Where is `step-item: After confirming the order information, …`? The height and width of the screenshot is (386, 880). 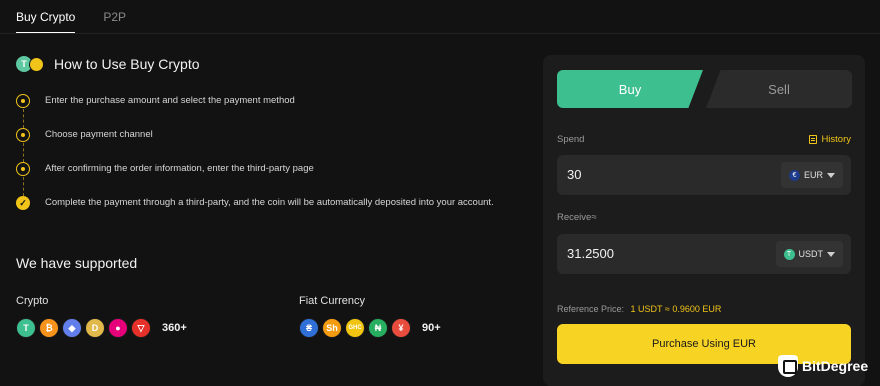 step-item: After confirming the order information, … is located at coordinates (255, 179).